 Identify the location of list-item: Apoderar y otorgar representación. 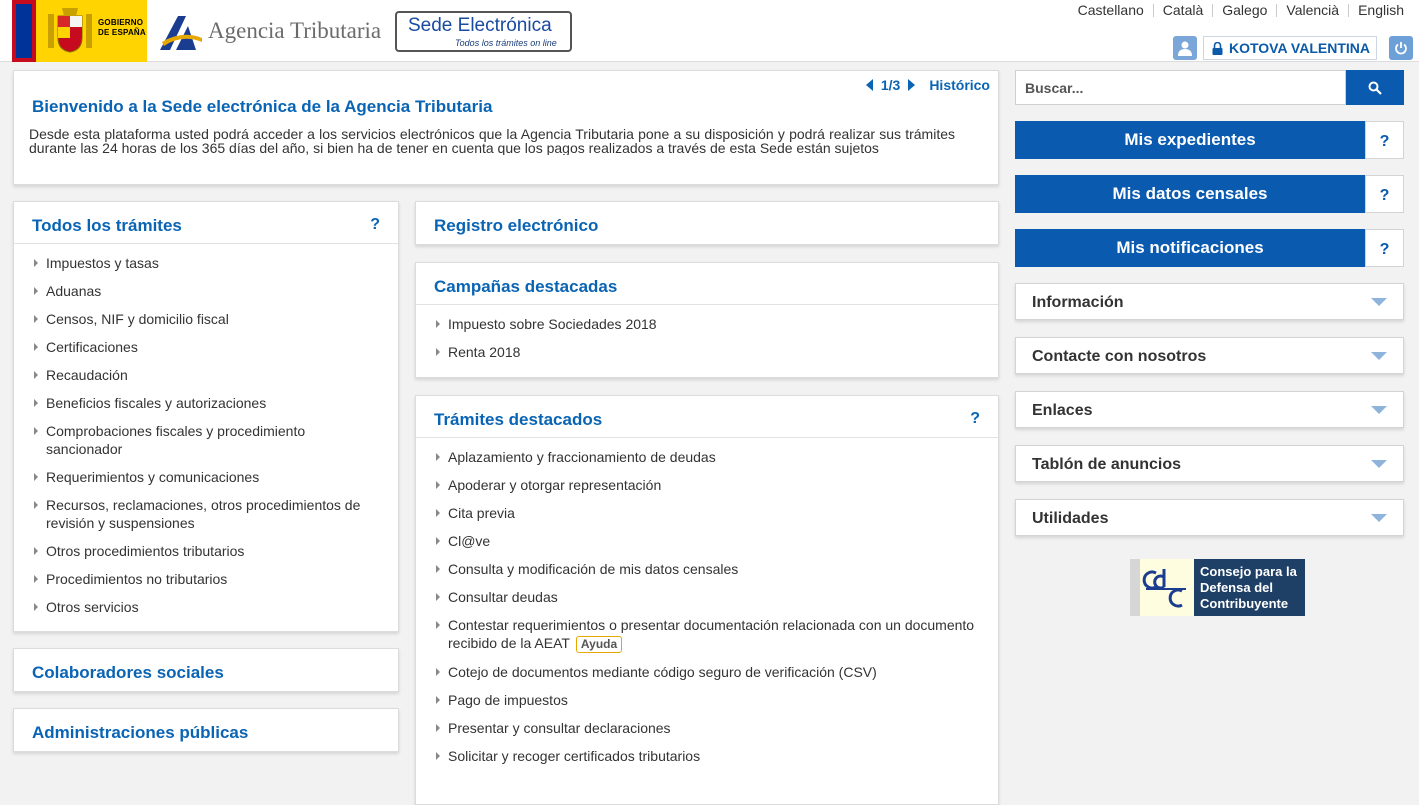
(707, 485).